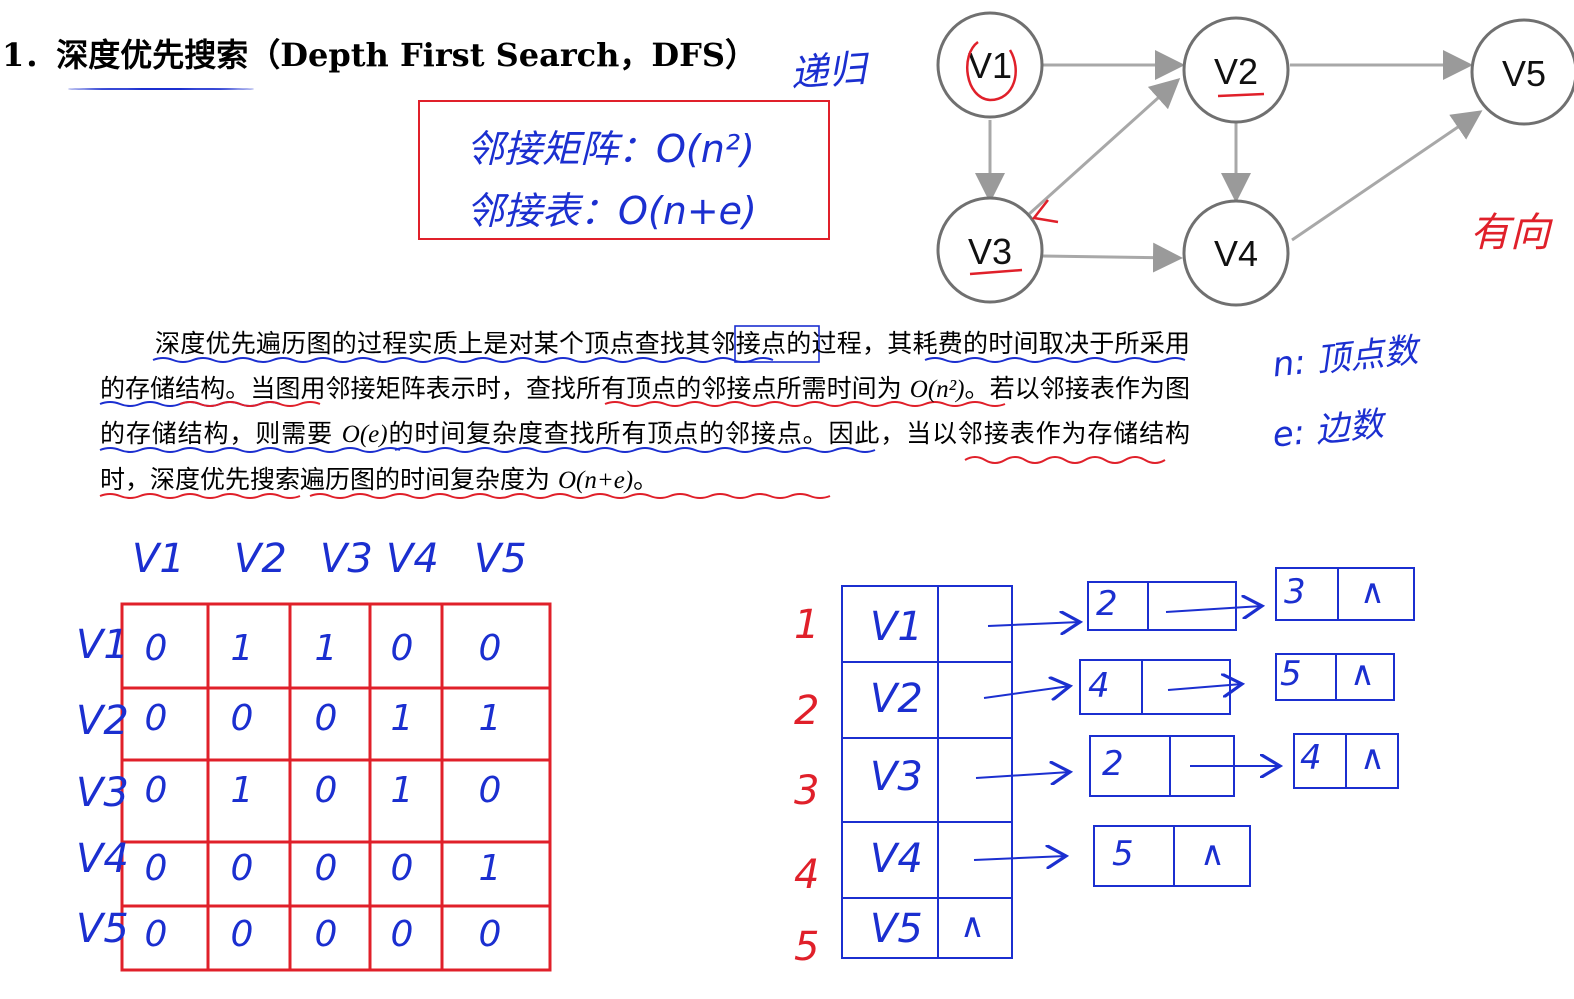  Describe the element at coordinates (102, 859) in the screenshot. I see `matrix-row-header: V4` at that location.